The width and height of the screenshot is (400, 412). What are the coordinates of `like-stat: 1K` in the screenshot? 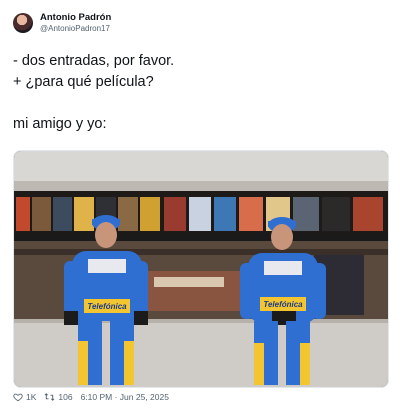 It's located at (24, 397).